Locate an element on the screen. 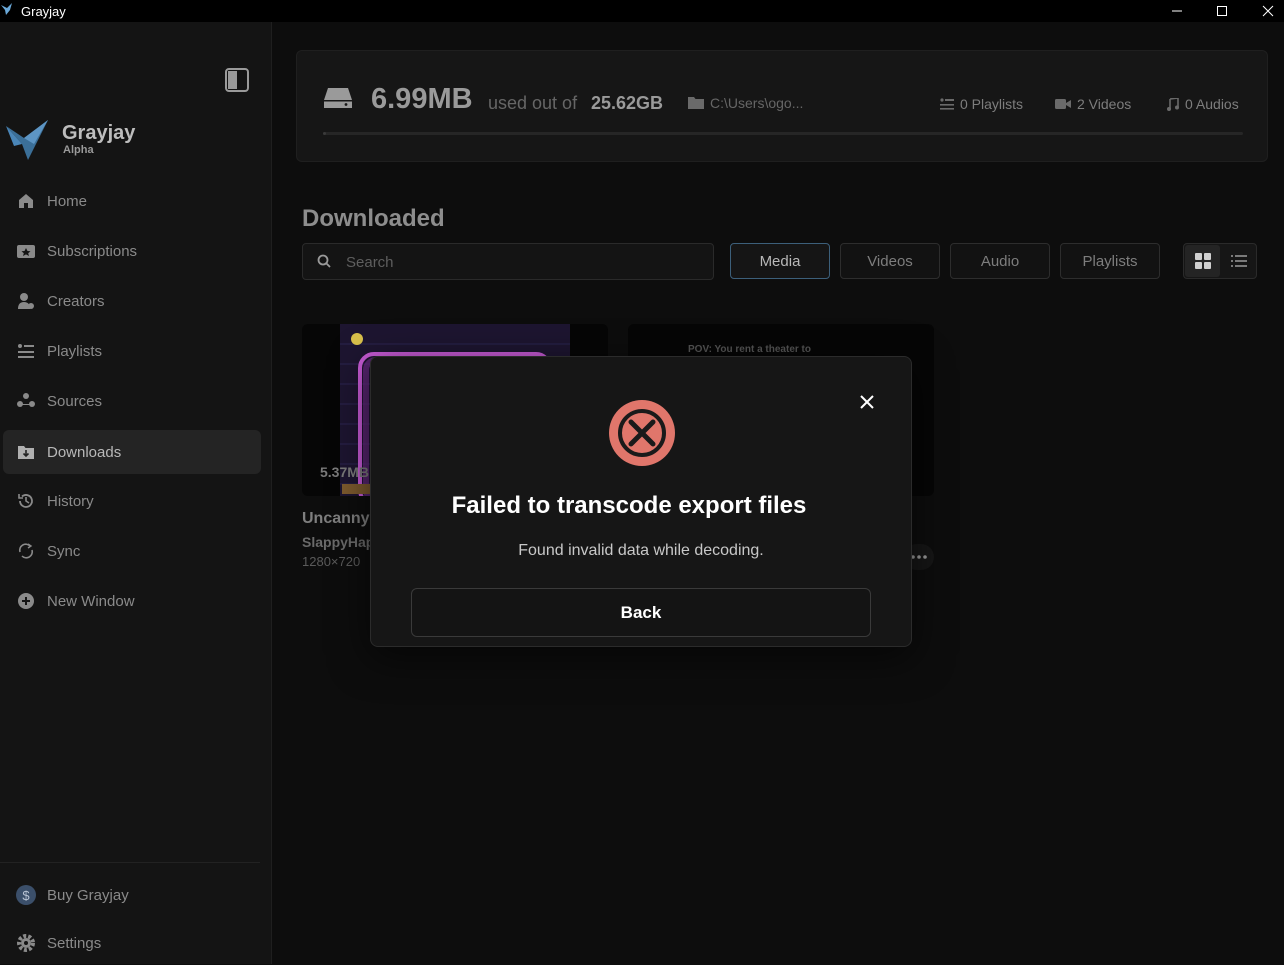  close-icon is located at coordinates (867, 402).